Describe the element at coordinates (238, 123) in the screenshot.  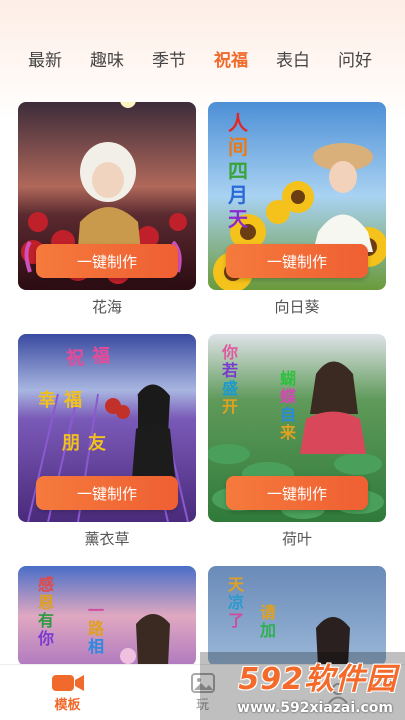
I see `svg-text: 人` at that location.